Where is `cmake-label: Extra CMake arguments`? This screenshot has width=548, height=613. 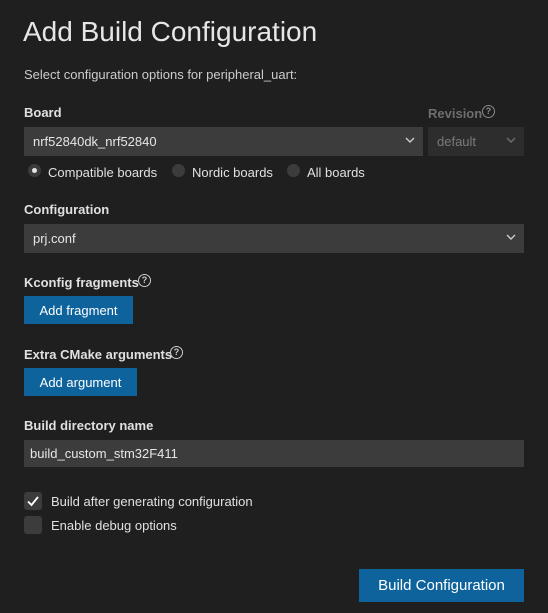 cmake-label: Extra CMake arguments is located at coordinates (98, 354).